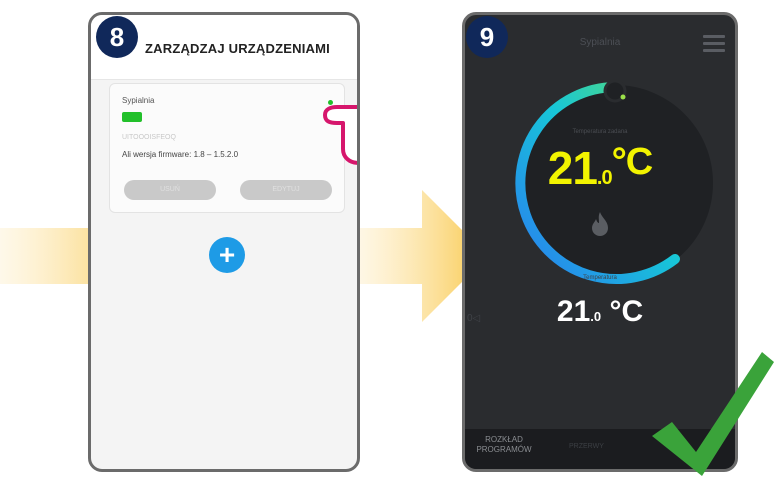  I want to click on device-id: UITOOOISFEOQ, so click(149, 137).